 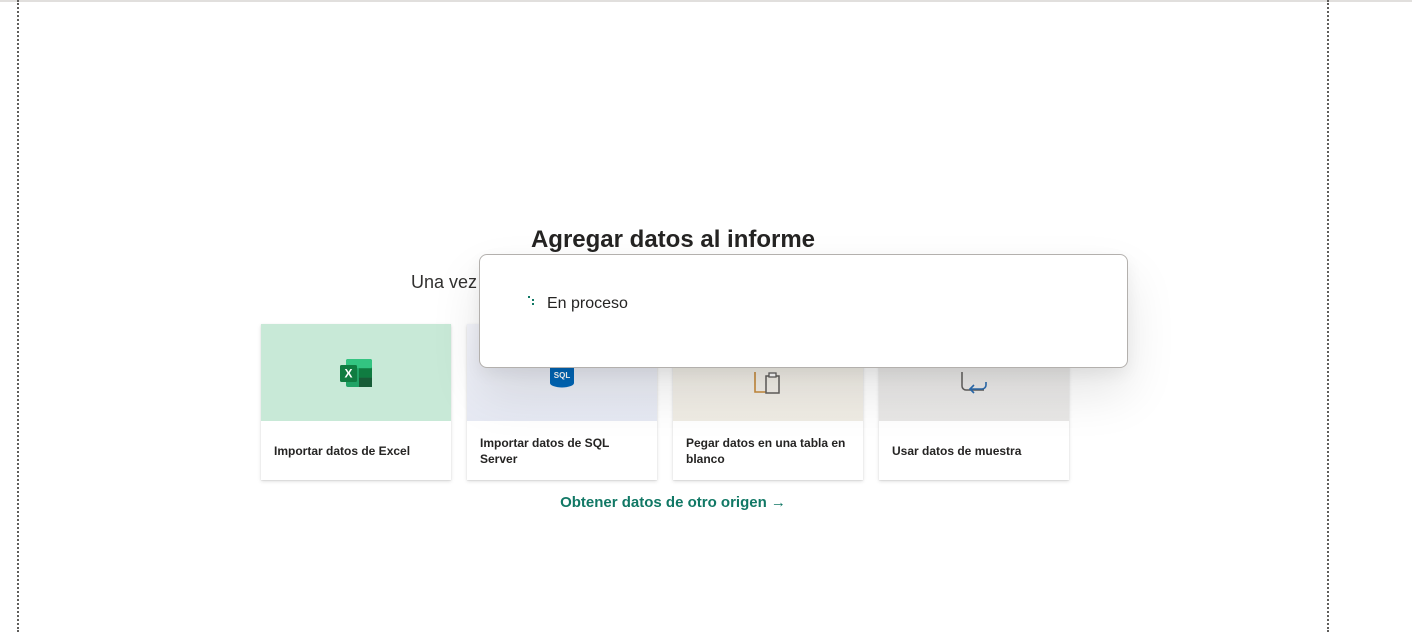 I want to click on excel-icon: X, so click(x=356, y=372).